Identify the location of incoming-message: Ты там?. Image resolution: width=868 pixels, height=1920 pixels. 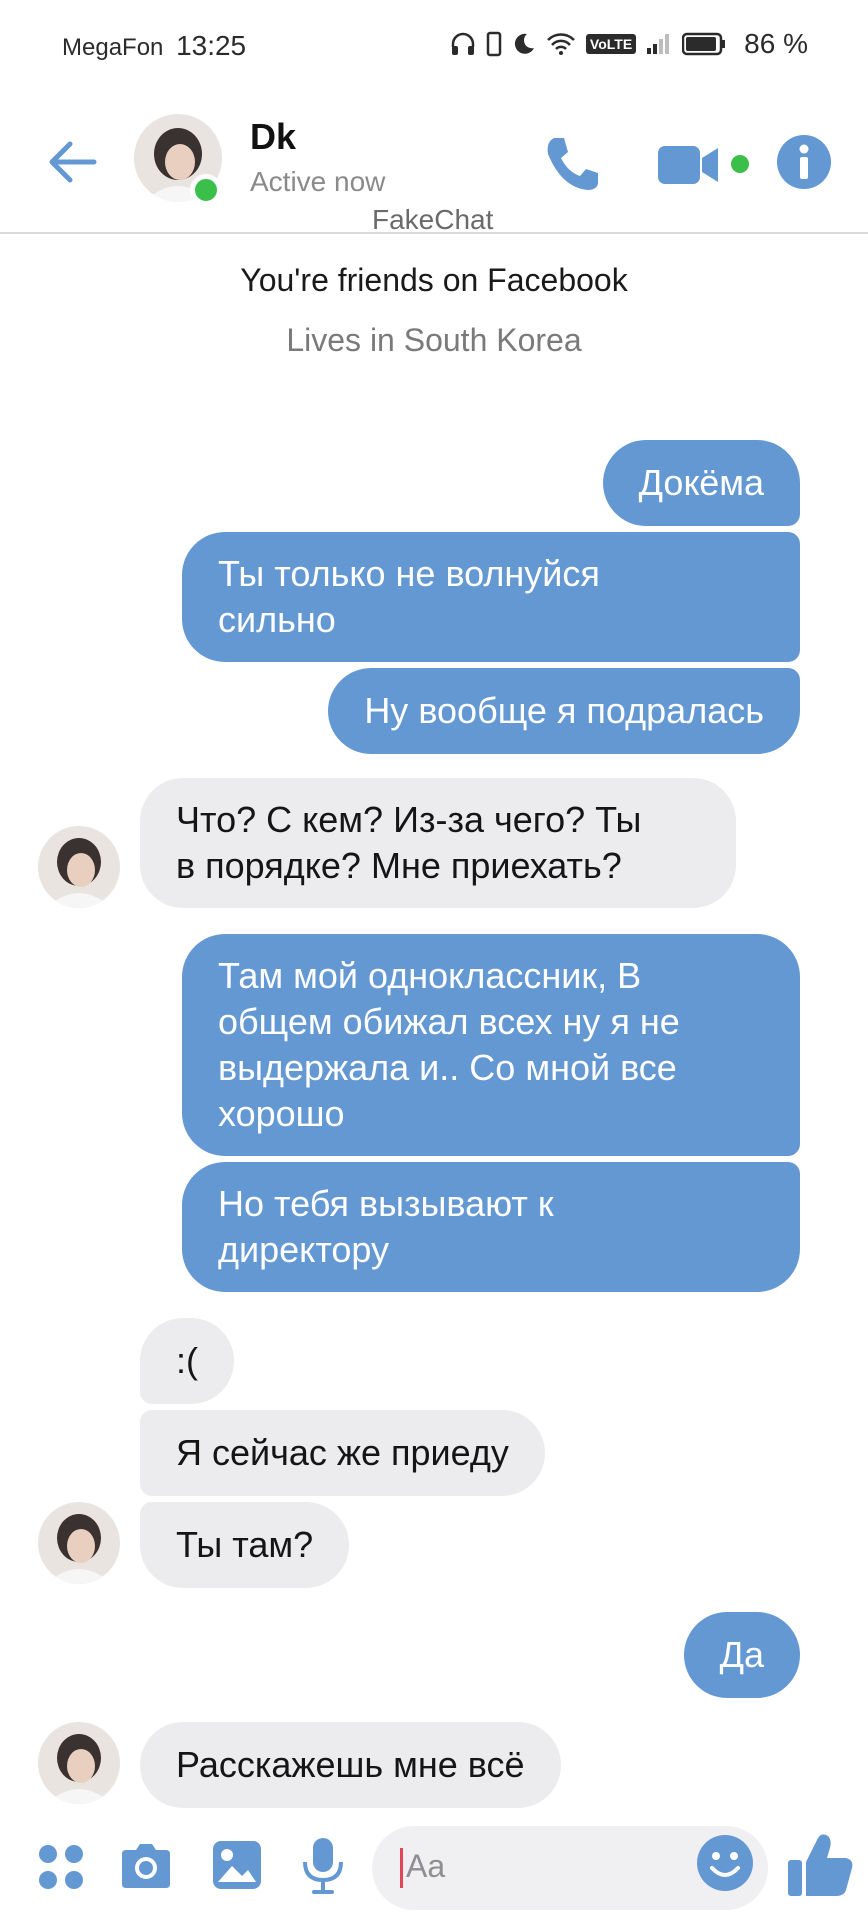
(245, 1545).